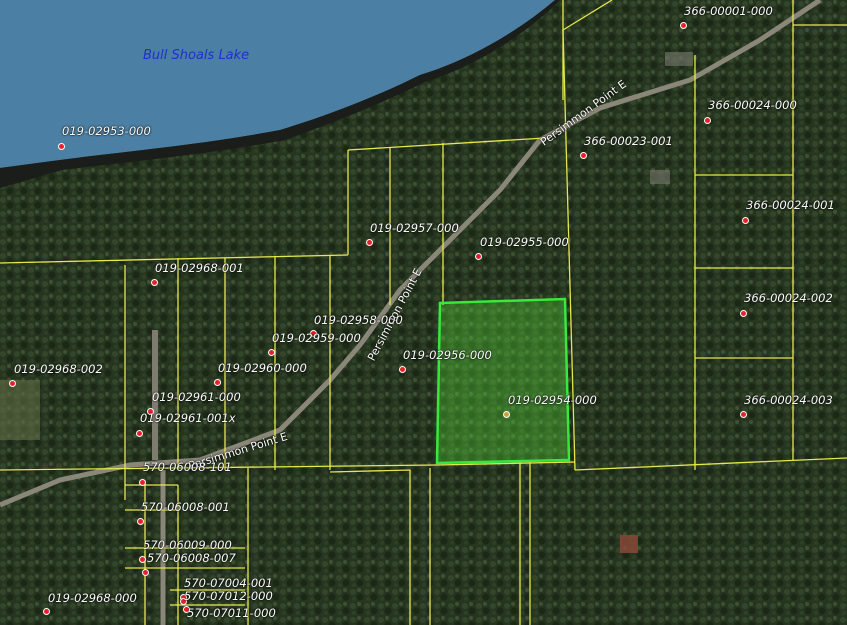 Image resolution: width=847 pixels, height=625 pixels. Describe the element at coordinates (414, 228) in the screenshot. I see `parcel-label: 019-02957-000` at that location.